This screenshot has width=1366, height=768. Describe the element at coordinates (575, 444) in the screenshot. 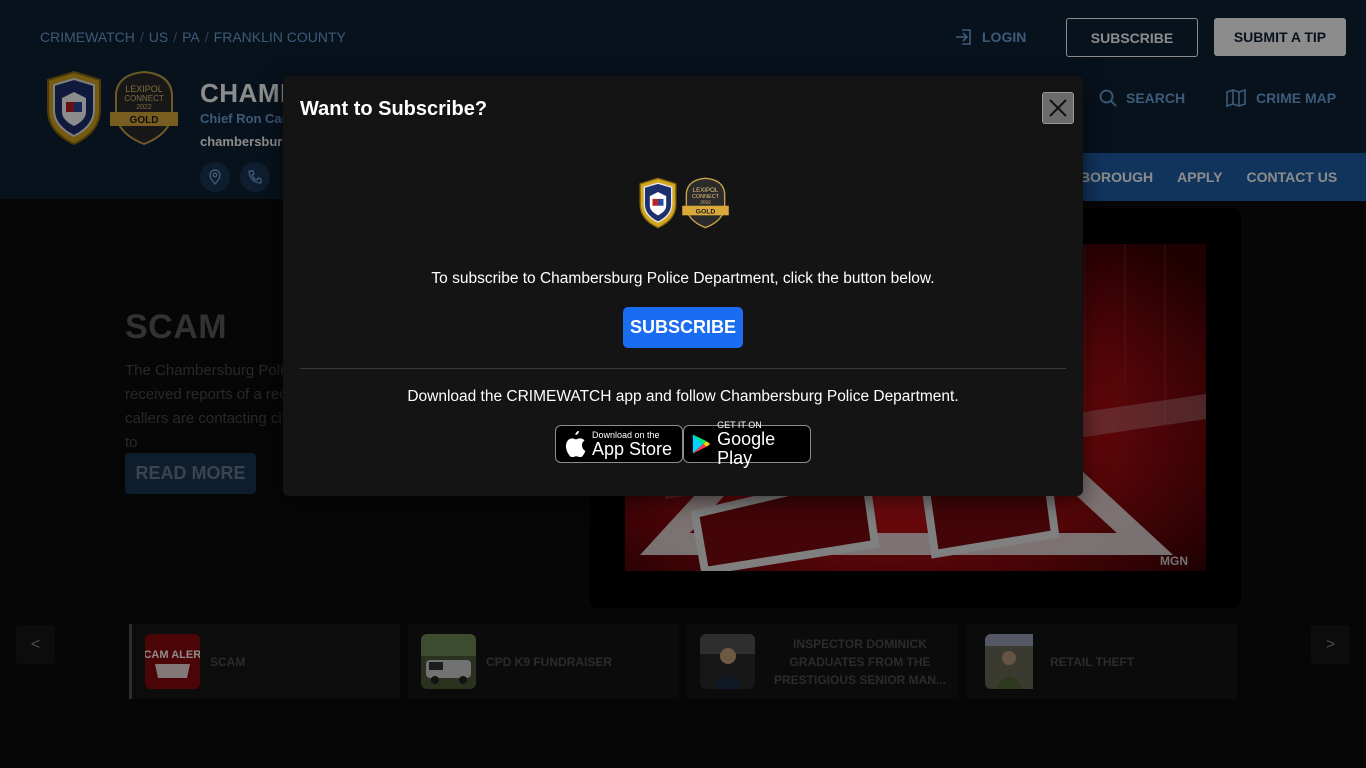

I see `apple-icon` at that location.